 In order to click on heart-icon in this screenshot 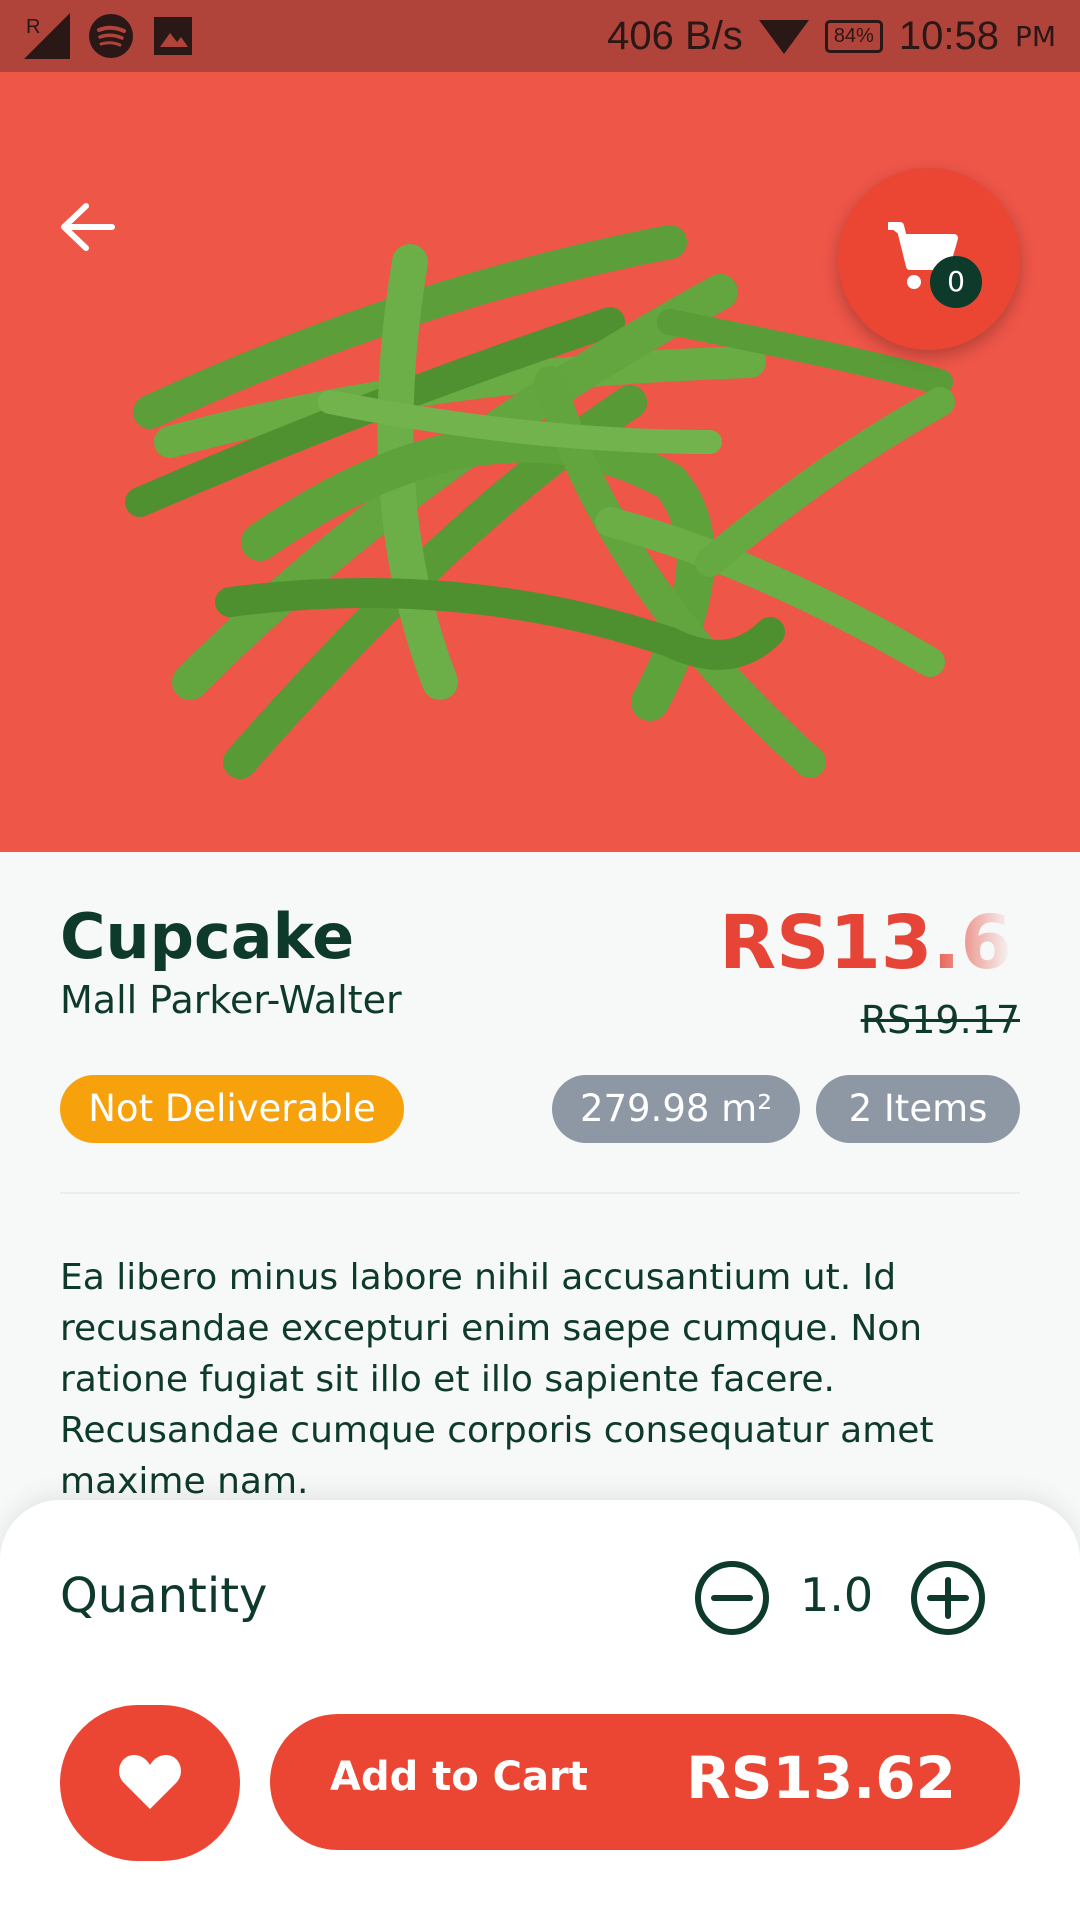, I will do `click(150, 1782)`.